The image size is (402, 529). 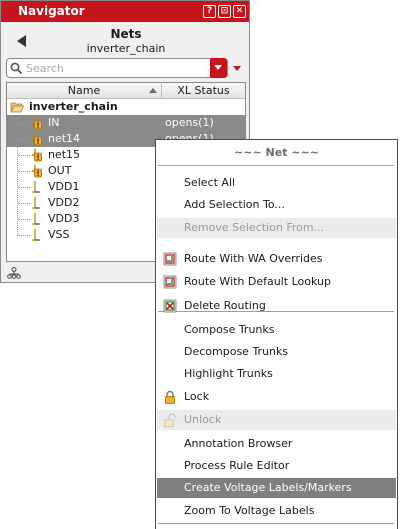 I want to click on menu-item-decompose-trunks: Decompose Trunks, so click(x=276, y=352).